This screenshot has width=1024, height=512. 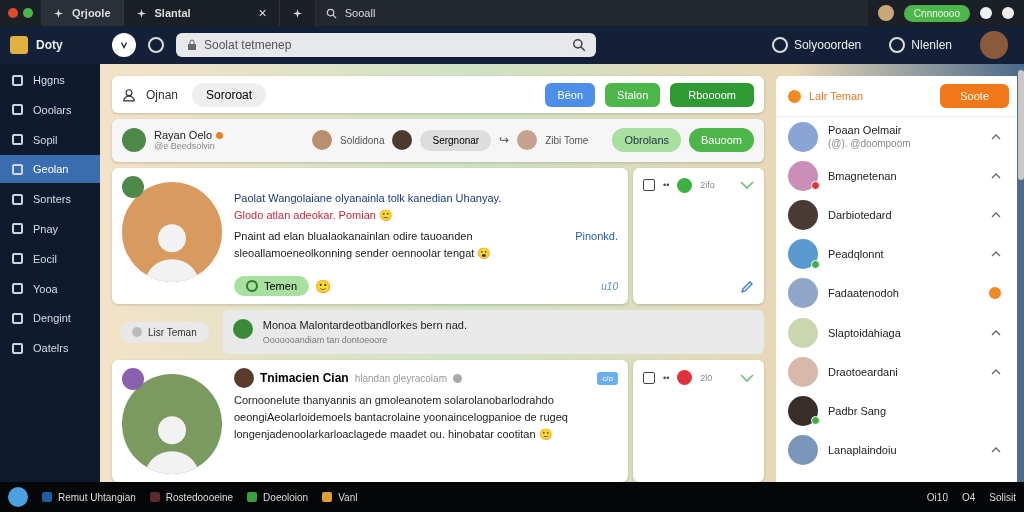 I want to click on sidebar-item: Hggns, so click(x=50, y=80).